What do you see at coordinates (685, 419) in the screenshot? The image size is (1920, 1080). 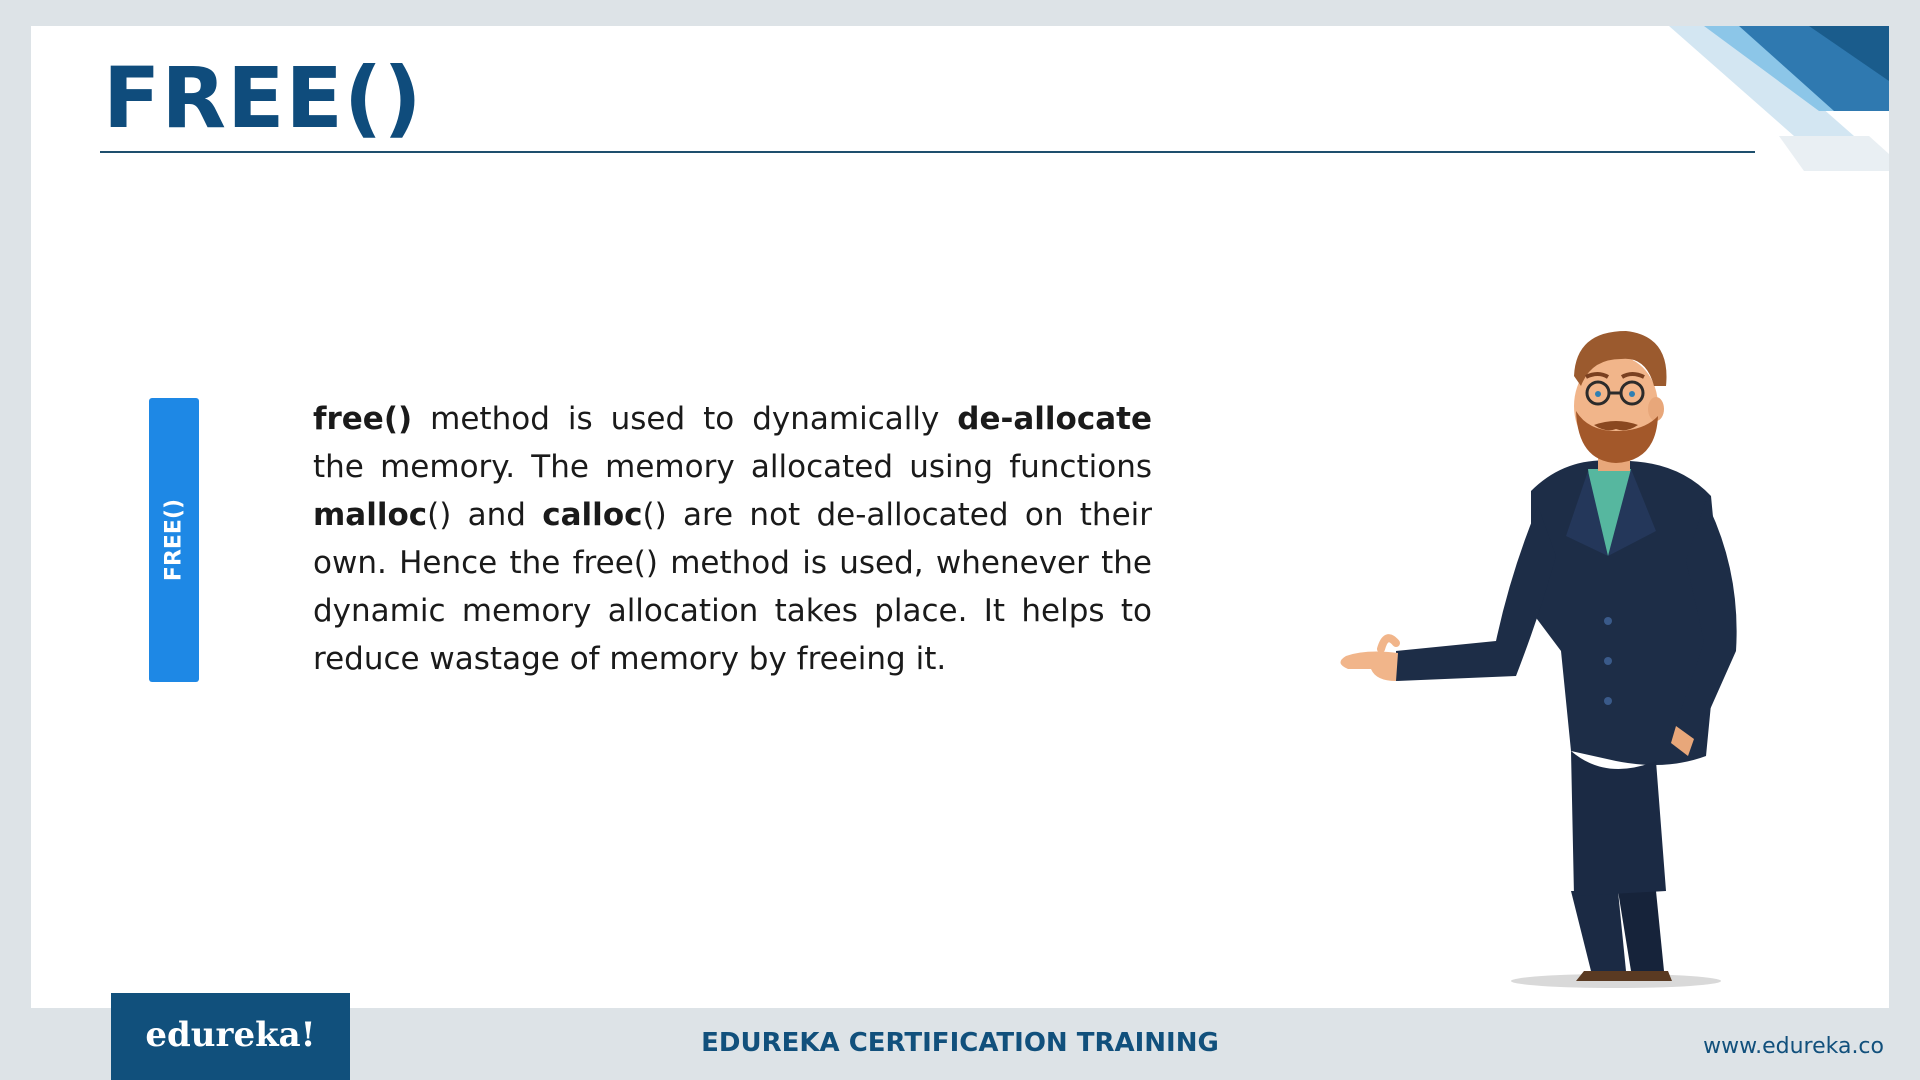 I see `body-text-run: method is used to dynamically` at bounding box center [685, 419].